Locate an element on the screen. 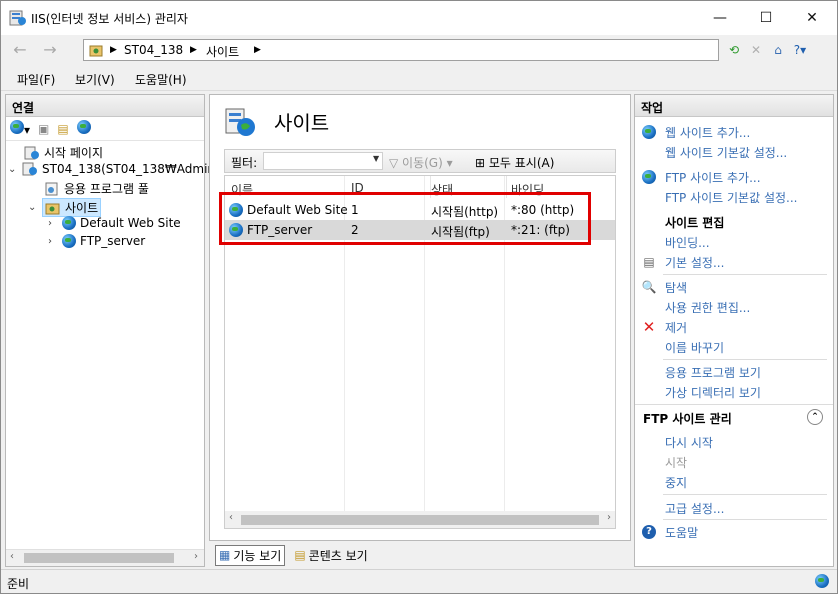 The image size is (838, 594). collapse-section-icon: ⌃ is located at coordinates (815, 417).